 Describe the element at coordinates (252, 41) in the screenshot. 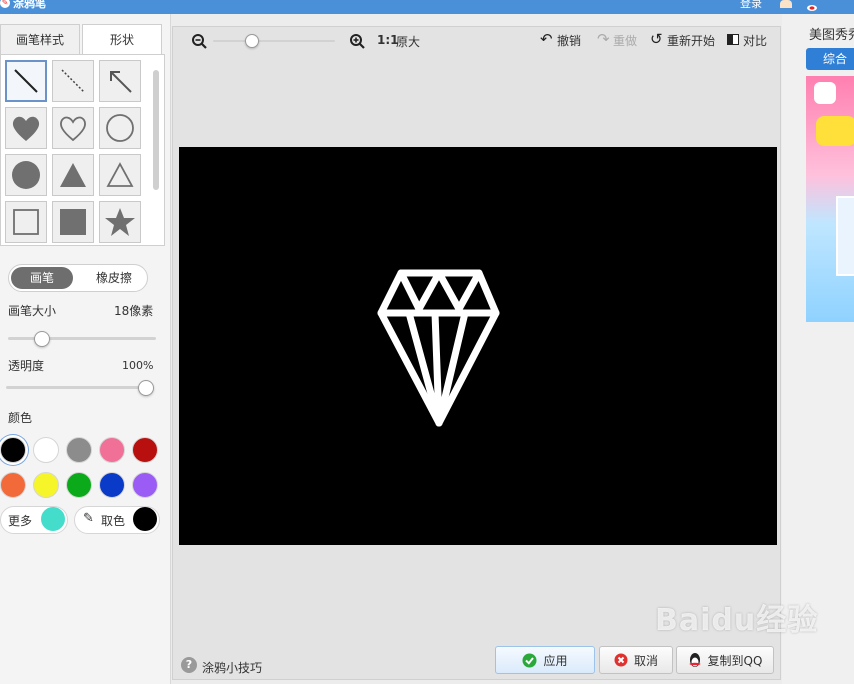

I see `zoom-slider-thumb` at that location.